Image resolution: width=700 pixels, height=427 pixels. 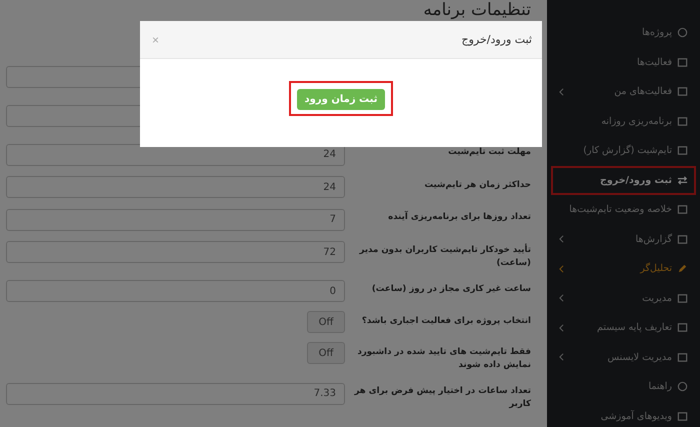 I want to click on sidebar-item: ویدیوهای آموزشی, so click(x=623, y=414).